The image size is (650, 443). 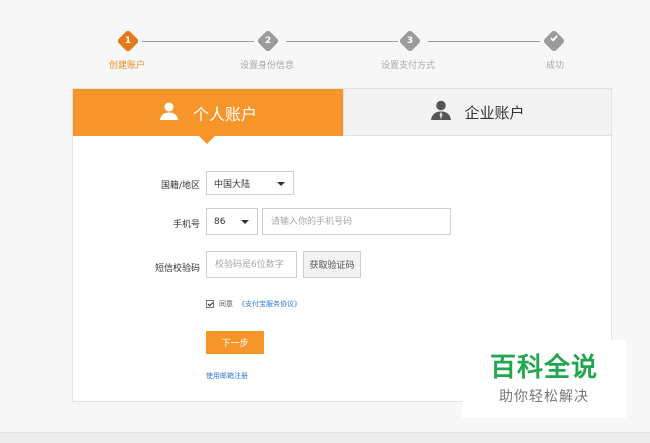 I want to click on step-3-number: 3, so click(x=410, y=41).